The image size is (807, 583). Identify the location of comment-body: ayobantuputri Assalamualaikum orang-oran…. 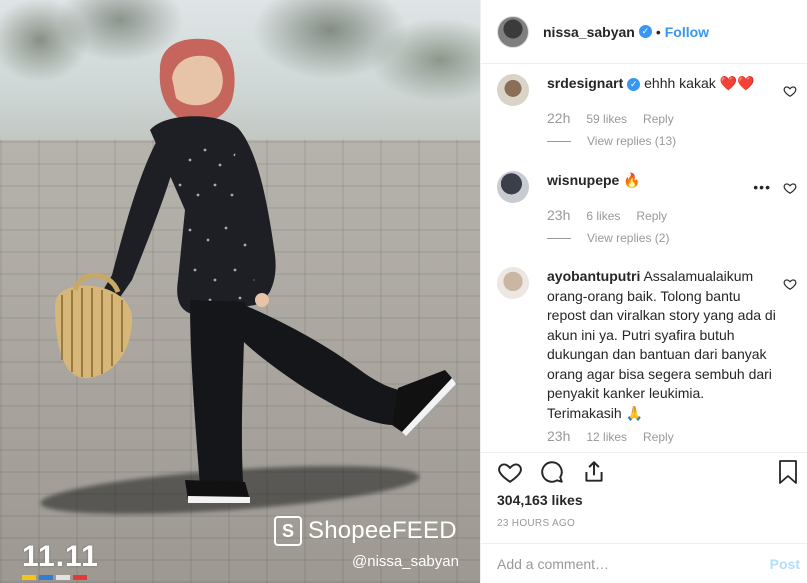
(663, 345).